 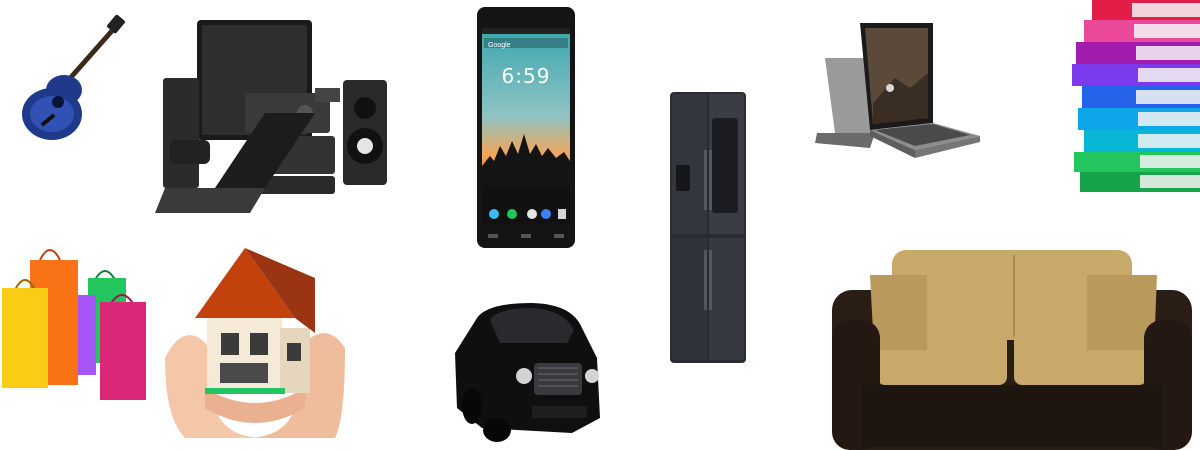 I want to click on laptop-image, so click(x=900, y=93).